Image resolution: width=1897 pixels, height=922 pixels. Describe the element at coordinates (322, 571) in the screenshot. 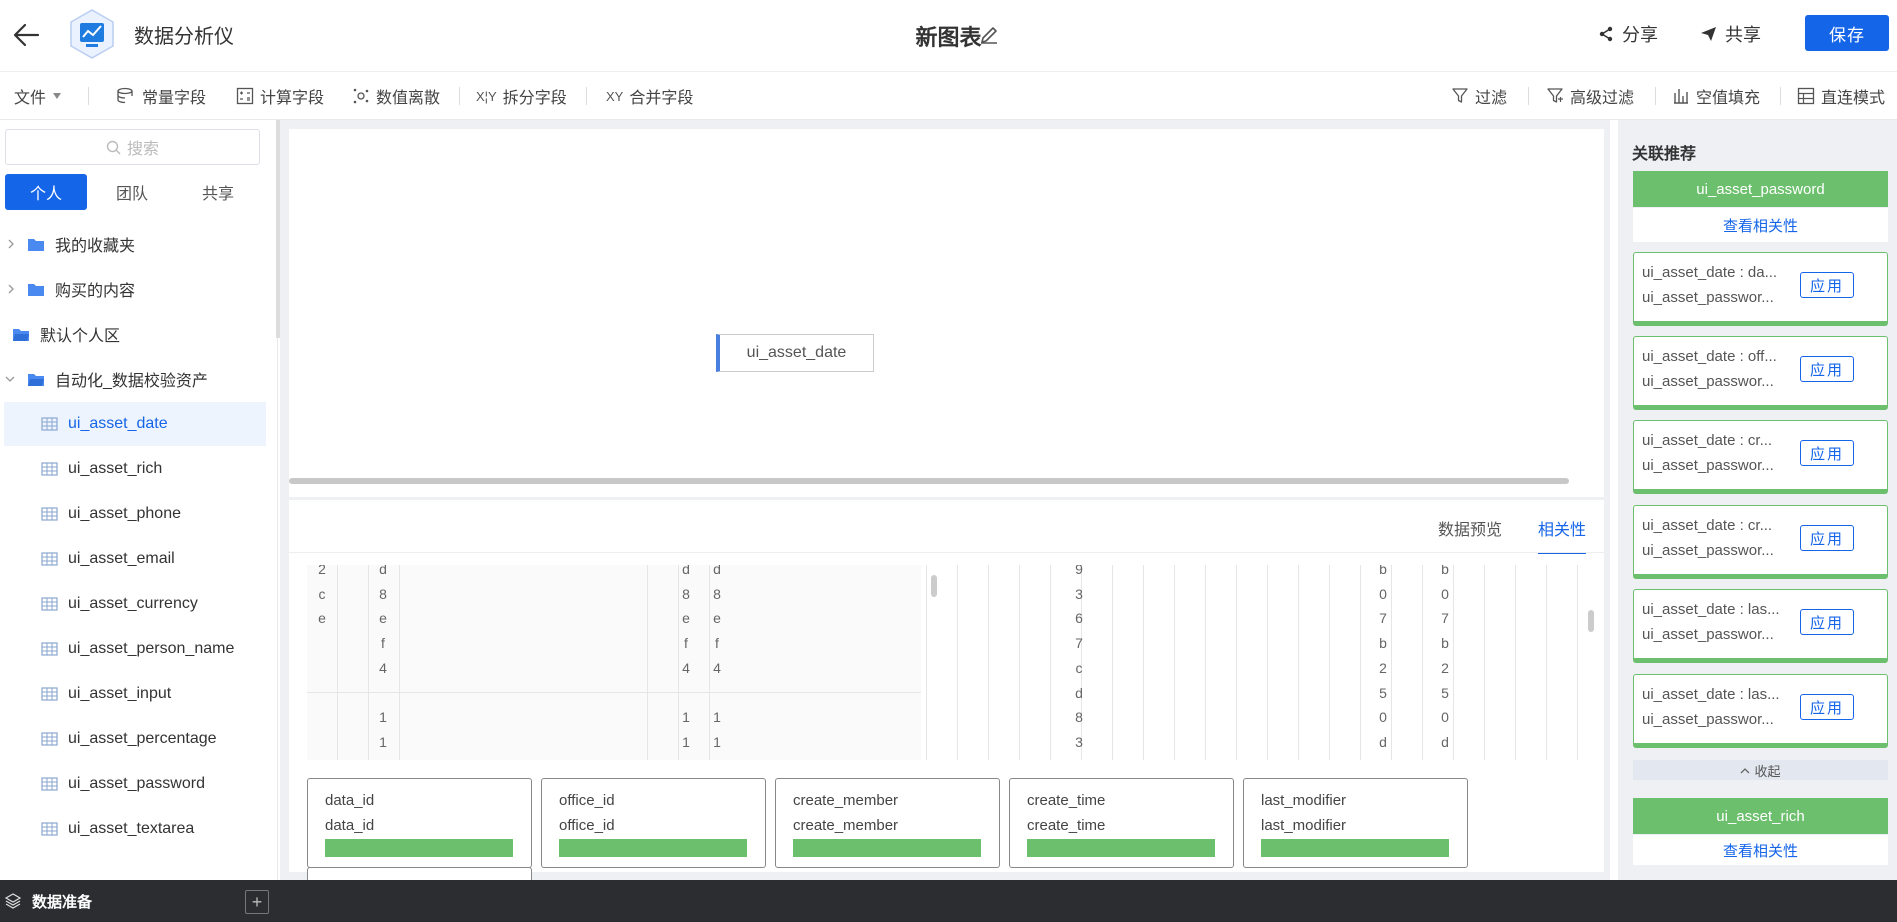

I see `grid-glyph: 2` at that location.